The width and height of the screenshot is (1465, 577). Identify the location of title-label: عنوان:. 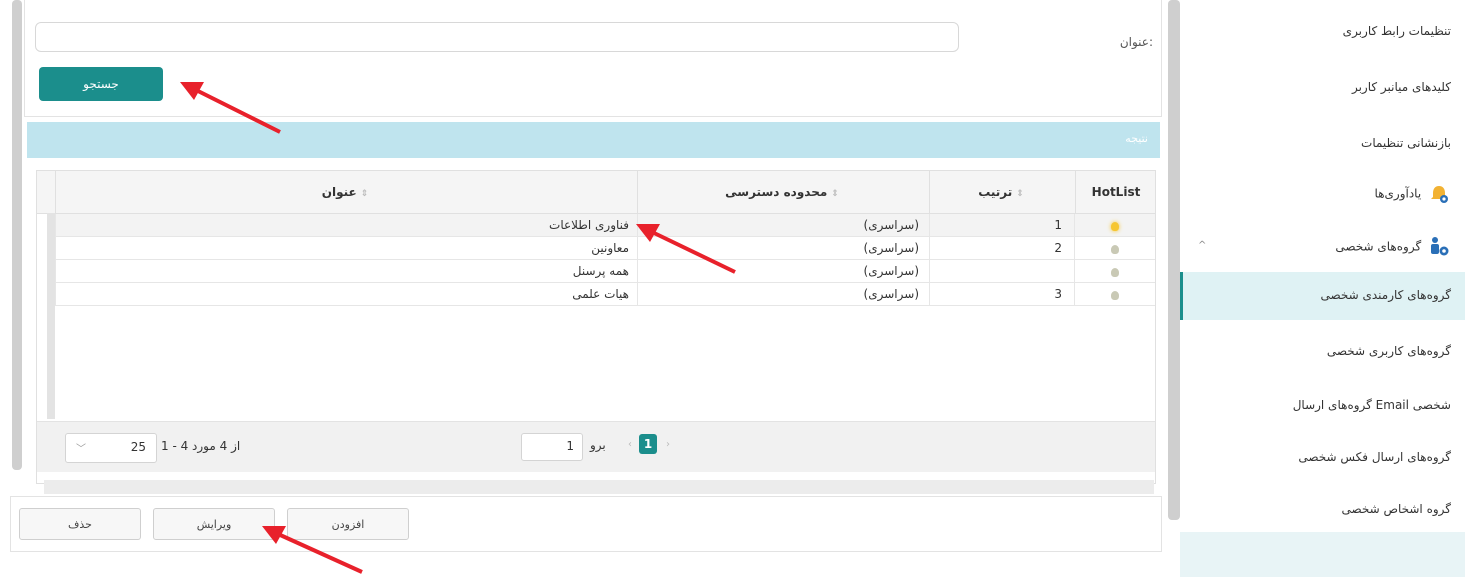
(1136, 42).